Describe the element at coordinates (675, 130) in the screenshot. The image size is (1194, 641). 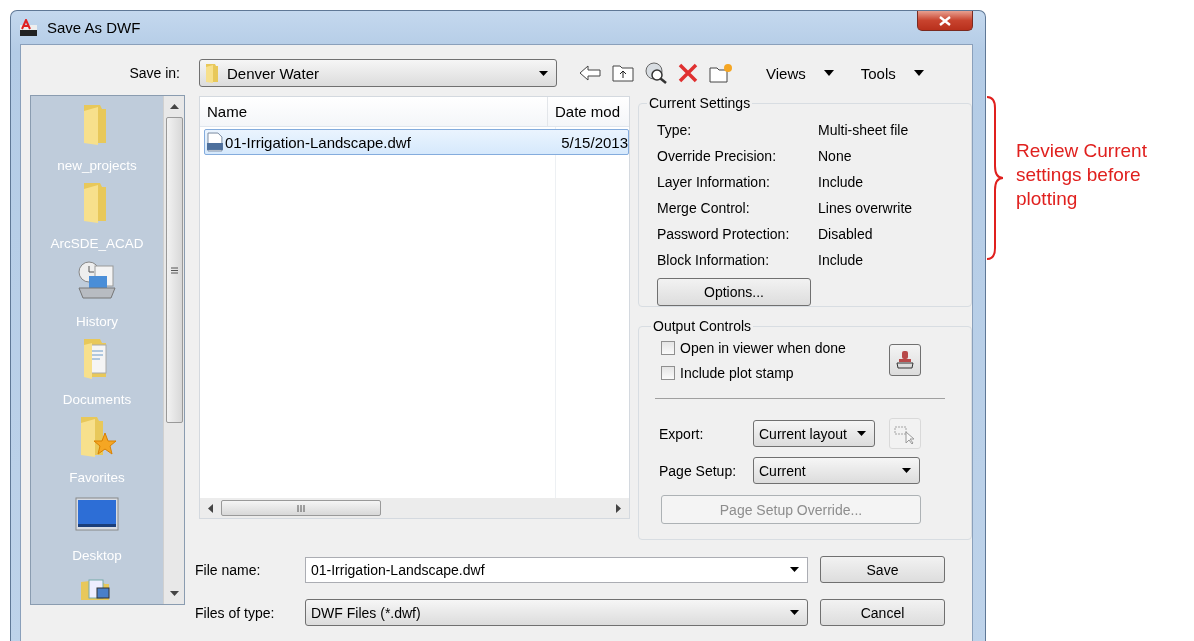
I see `setting-label: Type:` at that location.